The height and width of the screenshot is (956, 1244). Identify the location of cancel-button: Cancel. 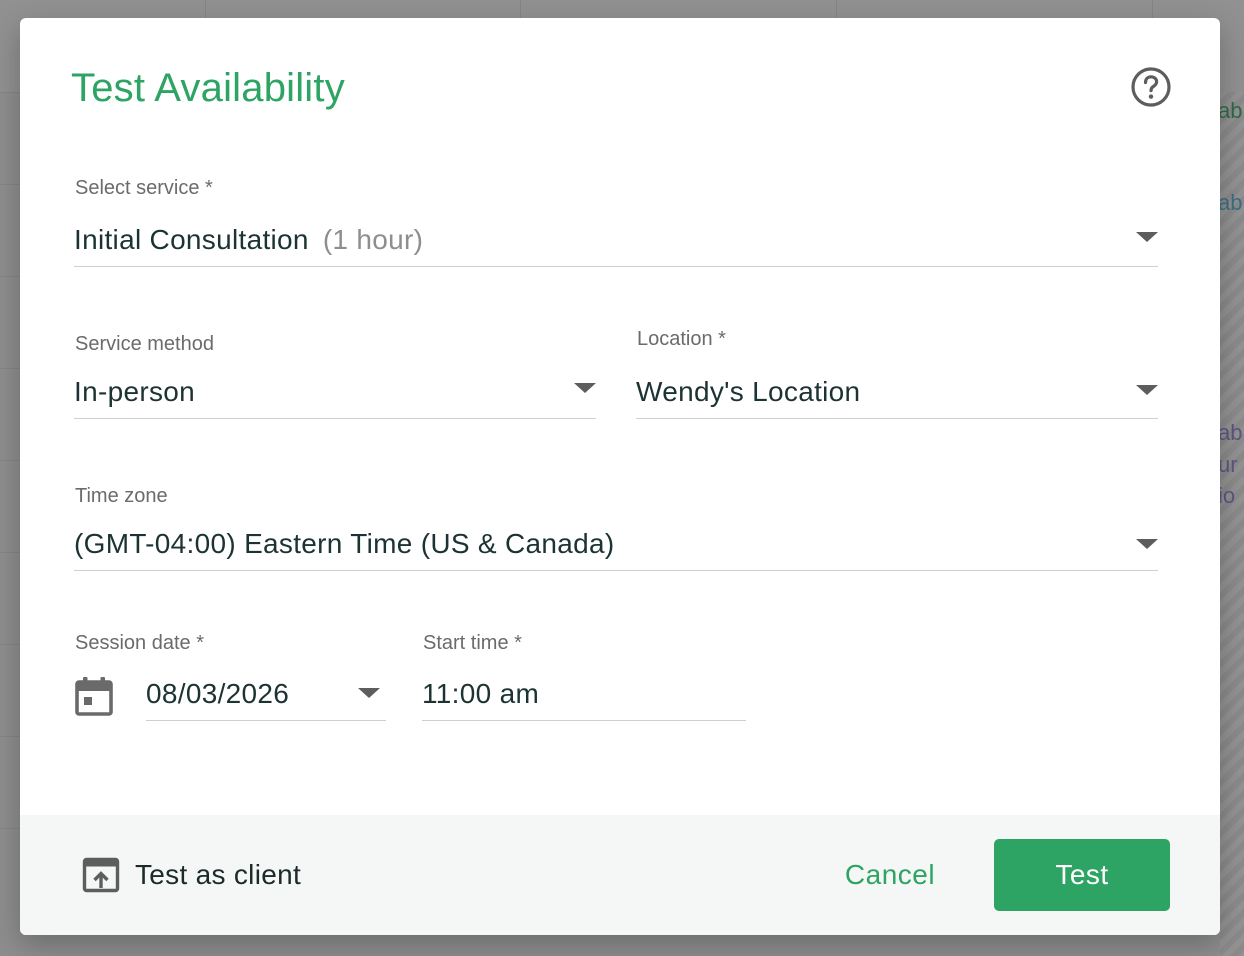
(890, 875).